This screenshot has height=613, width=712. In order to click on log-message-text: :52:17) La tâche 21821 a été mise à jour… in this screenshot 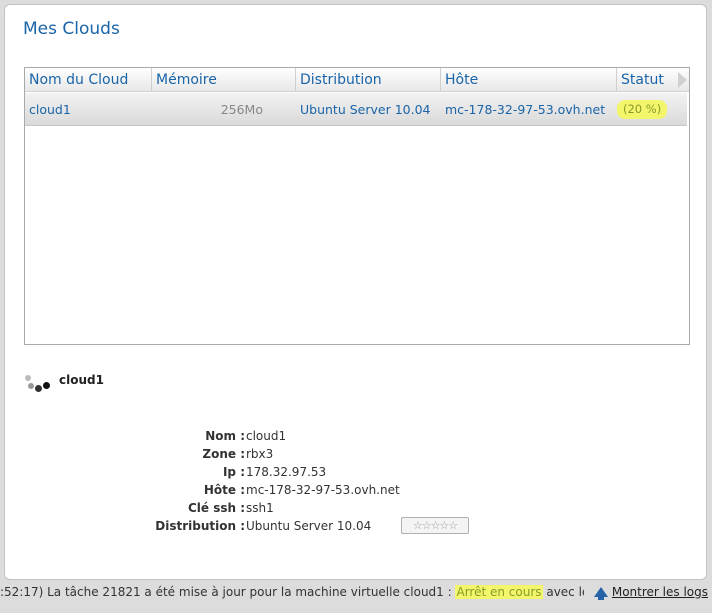, I will do `click(228, 592)`.